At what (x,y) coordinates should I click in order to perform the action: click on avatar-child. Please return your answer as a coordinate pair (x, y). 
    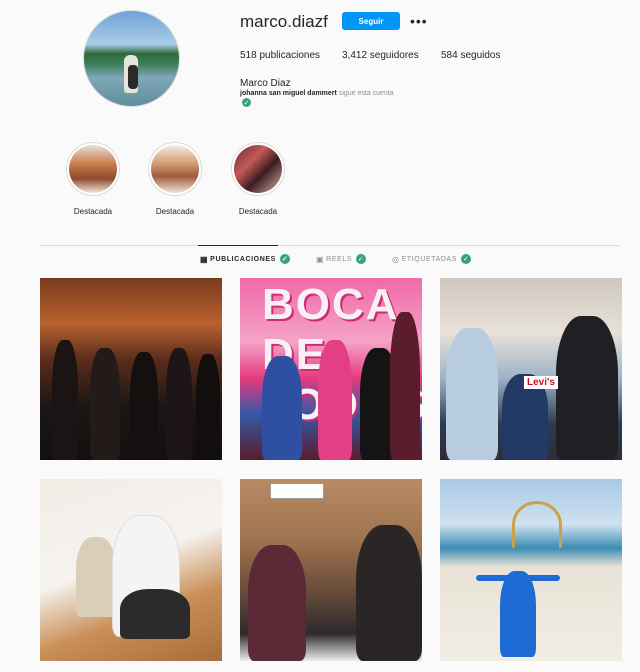
    Looking at the image, I should click on (133, 77).